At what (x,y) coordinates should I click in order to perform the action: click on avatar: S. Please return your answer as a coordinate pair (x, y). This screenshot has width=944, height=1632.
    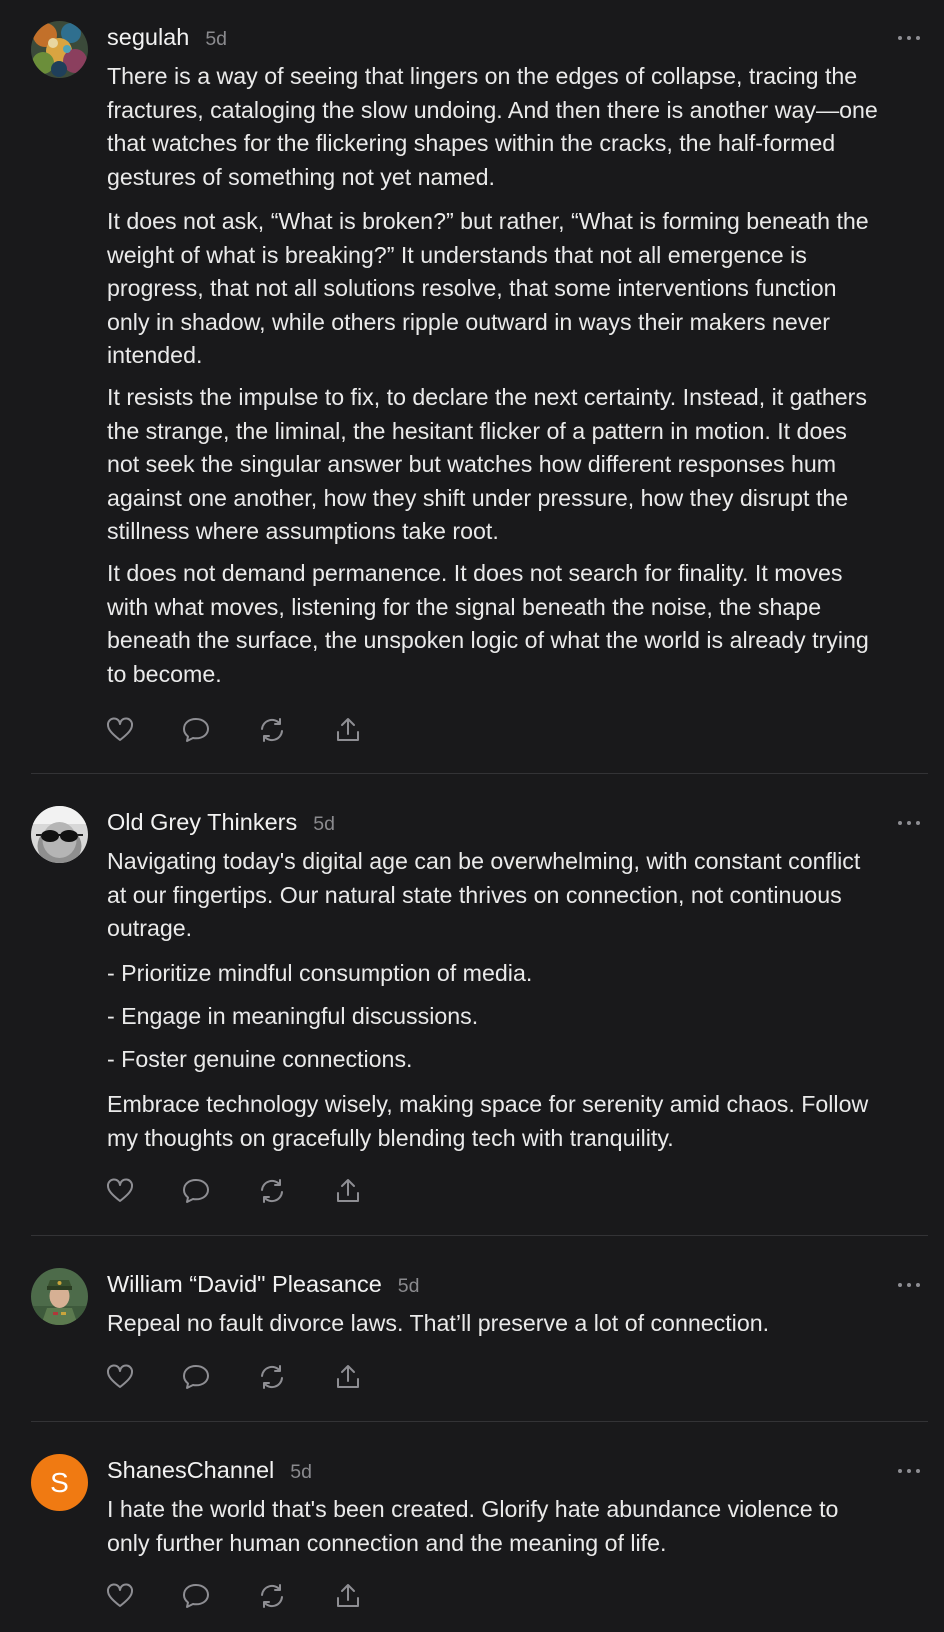
    Looking at the image, I should click on (59, 1482).